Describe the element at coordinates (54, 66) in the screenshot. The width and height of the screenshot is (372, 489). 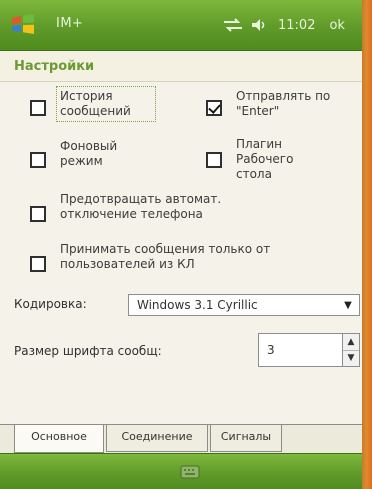
I see `page-title: Настройки` at that location.